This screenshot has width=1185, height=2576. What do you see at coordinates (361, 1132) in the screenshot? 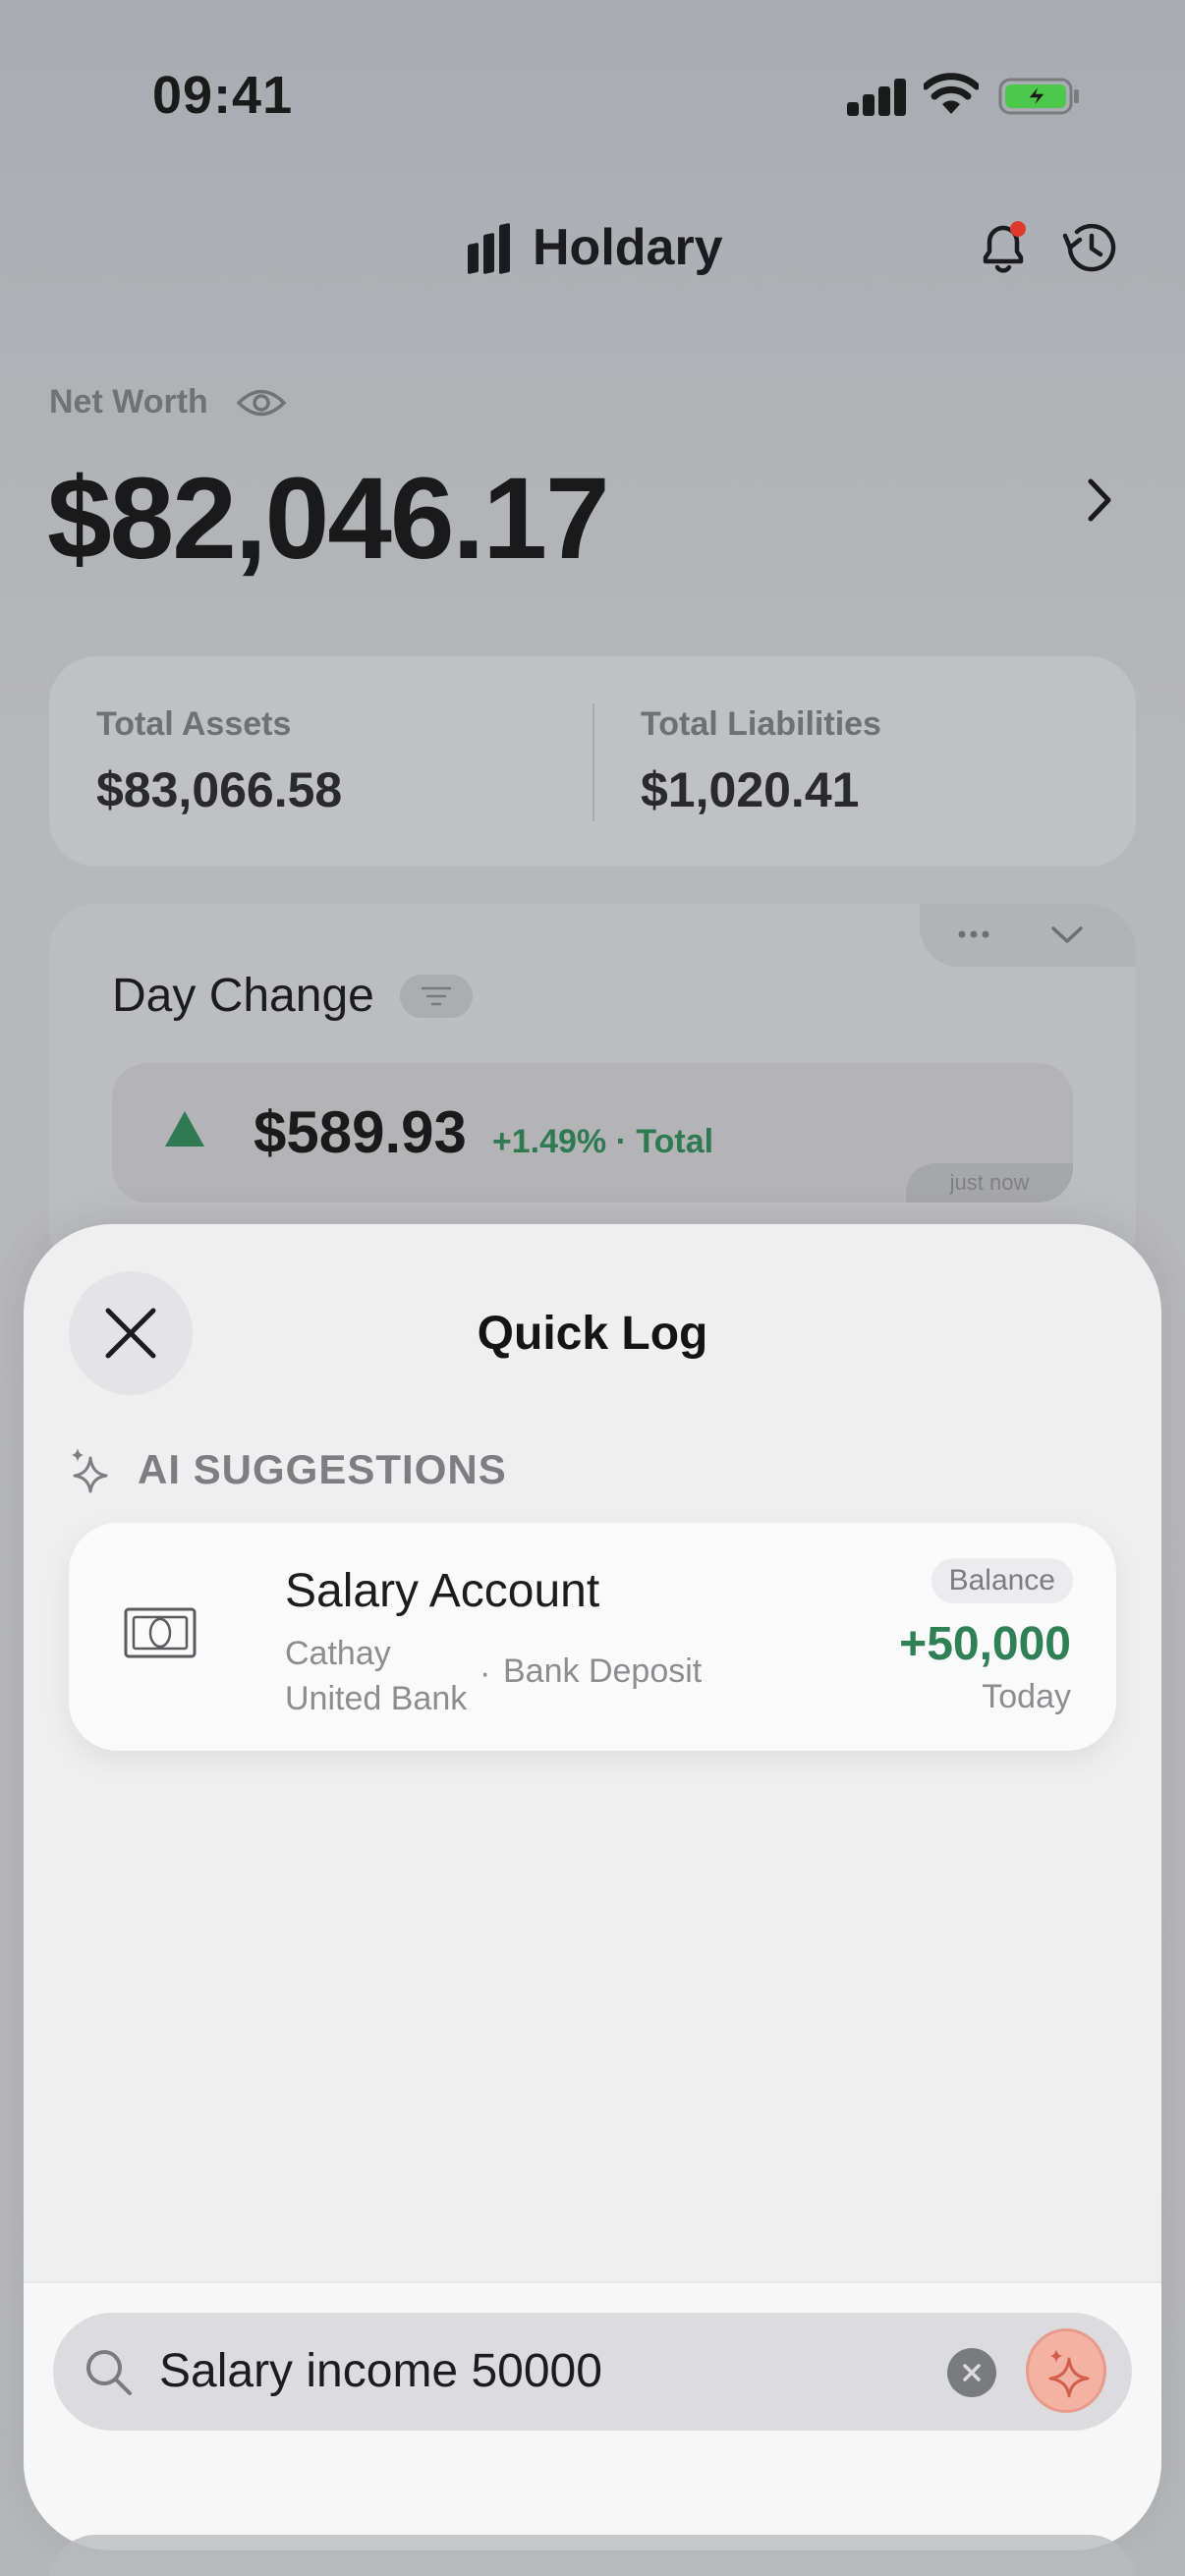
I see `day-change-amount: $589.93` at bounding box center [361, 1132].